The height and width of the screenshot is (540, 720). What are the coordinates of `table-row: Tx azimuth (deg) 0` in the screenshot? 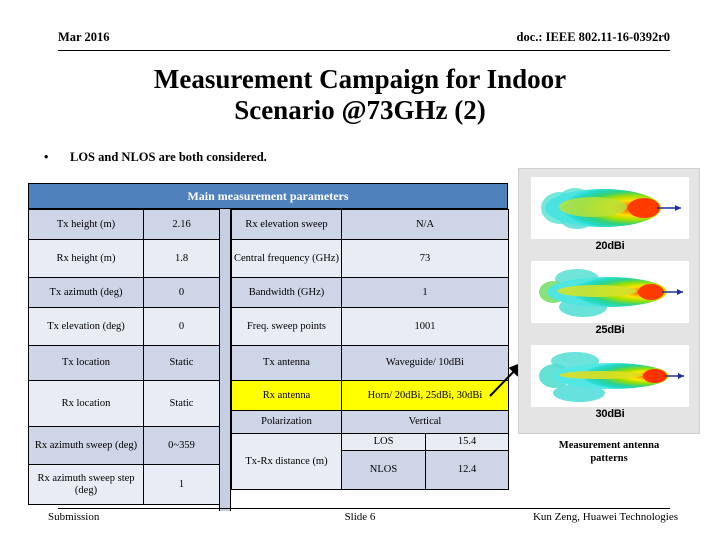 It's located at (124, 292).